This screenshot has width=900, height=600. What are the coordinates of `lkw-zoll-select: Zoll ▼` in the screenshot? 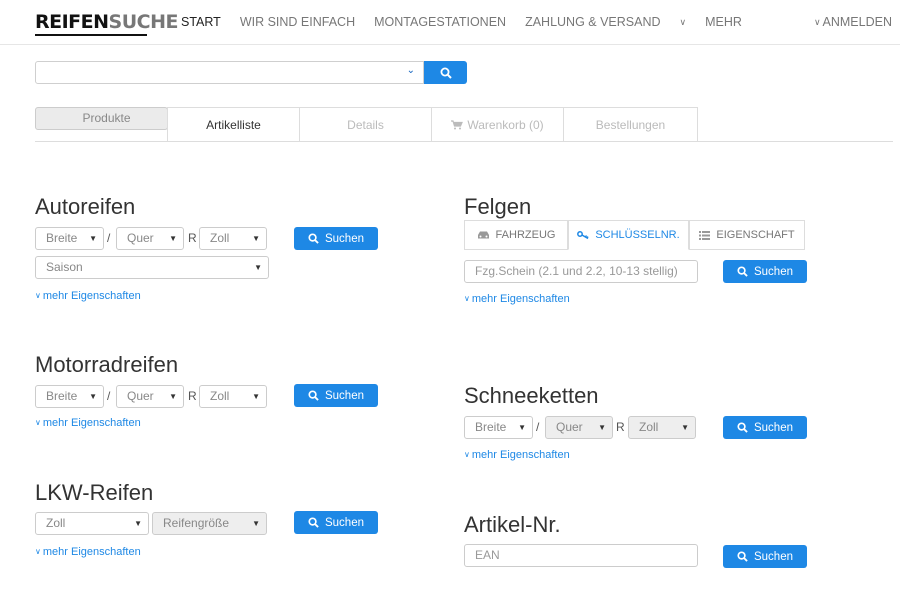 It's located at (92, 523).